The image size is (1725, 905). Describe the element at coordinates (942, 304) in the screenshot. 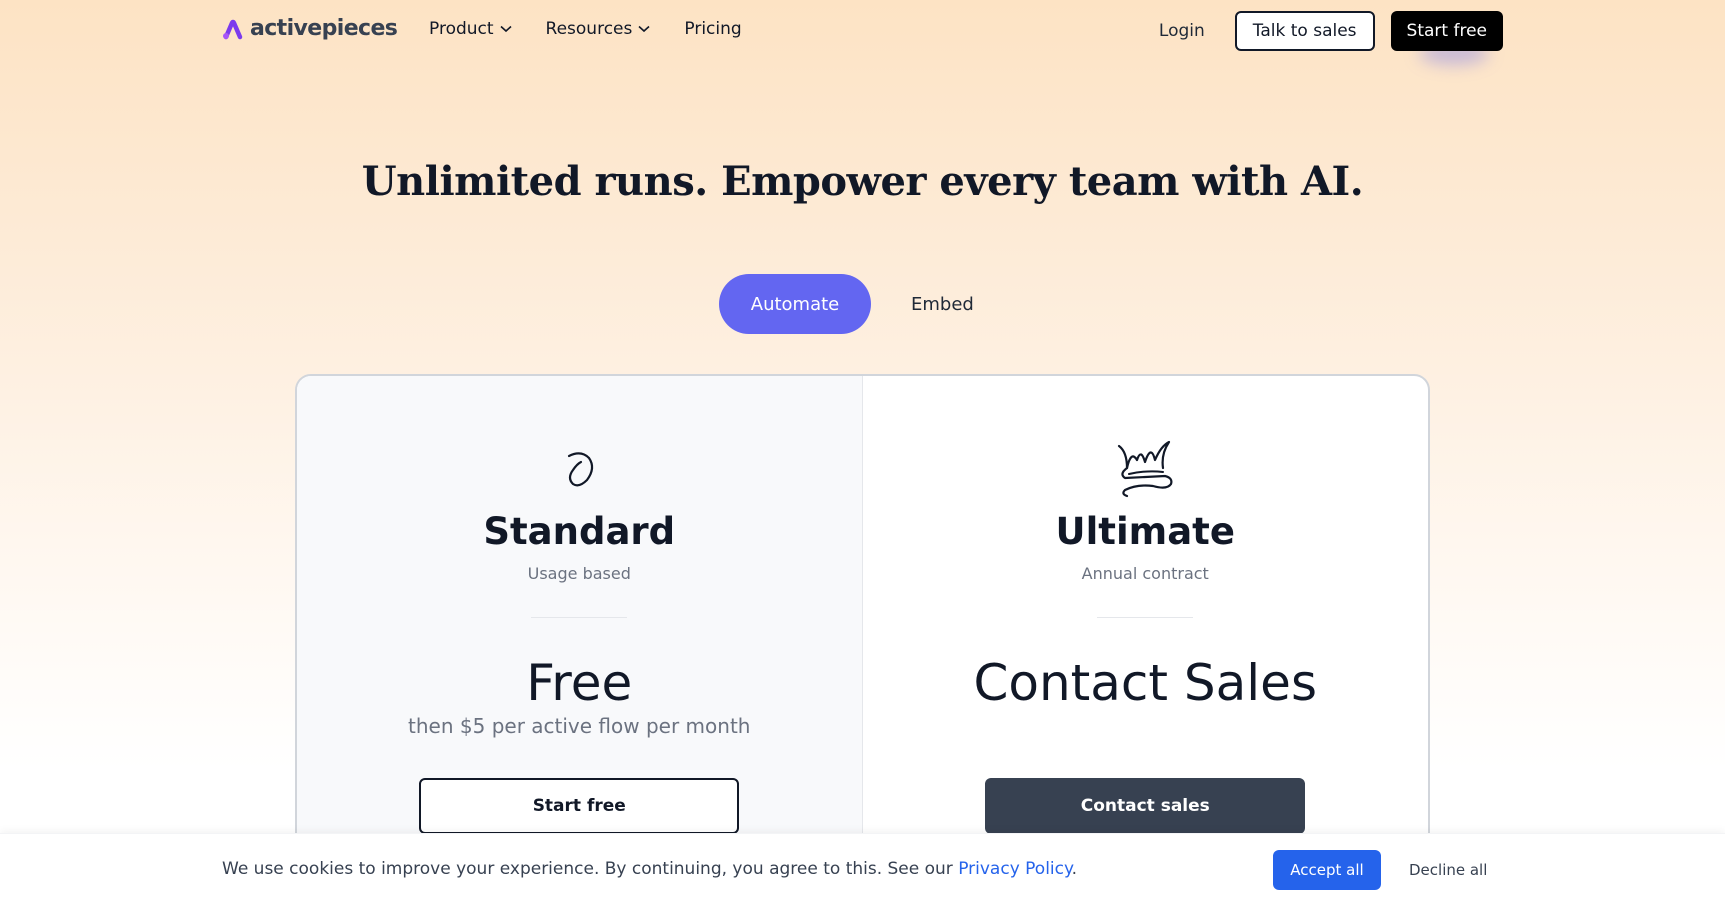

I see `toggle-embed: Embed` at that location.